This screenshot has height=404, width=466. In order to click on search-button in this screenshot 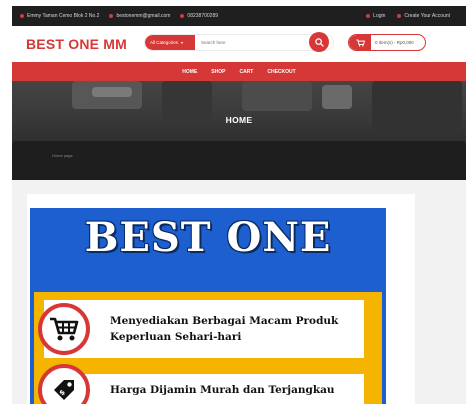, I will do `click(319, 42)`.